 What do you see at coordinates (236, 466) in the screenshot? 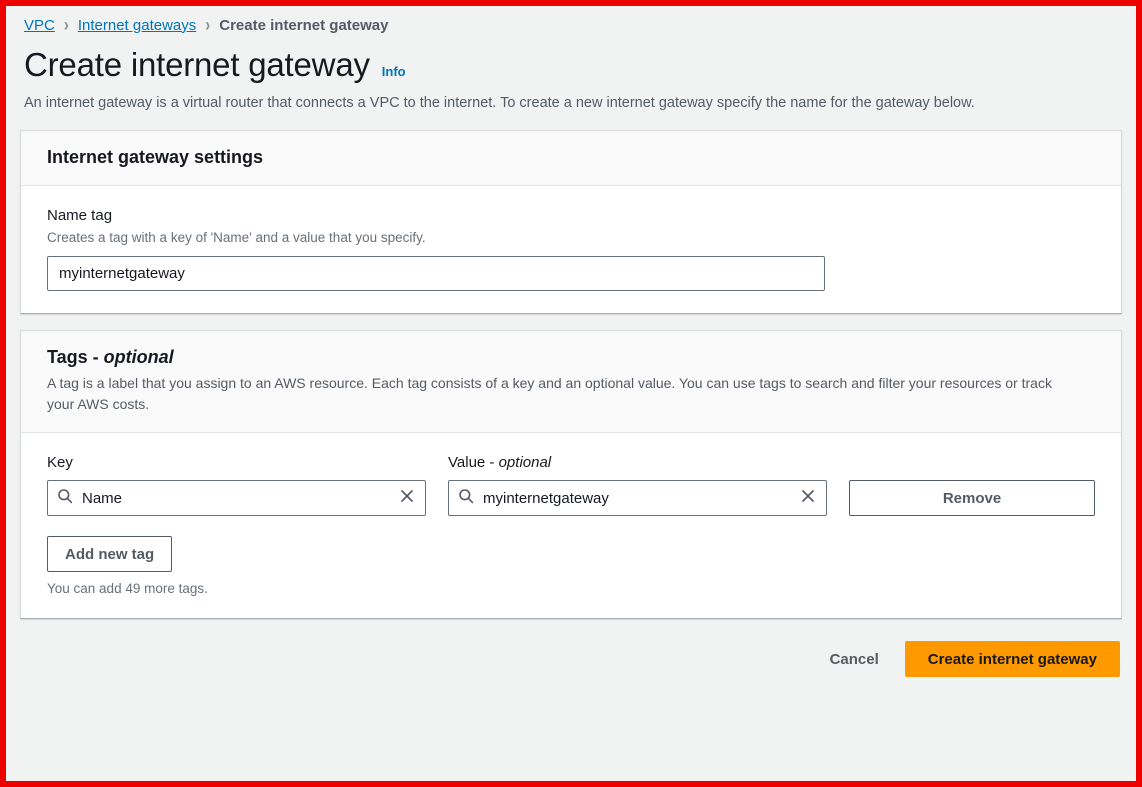
I see `tag-key-column-label: Key` at bounding box center [236, 466].